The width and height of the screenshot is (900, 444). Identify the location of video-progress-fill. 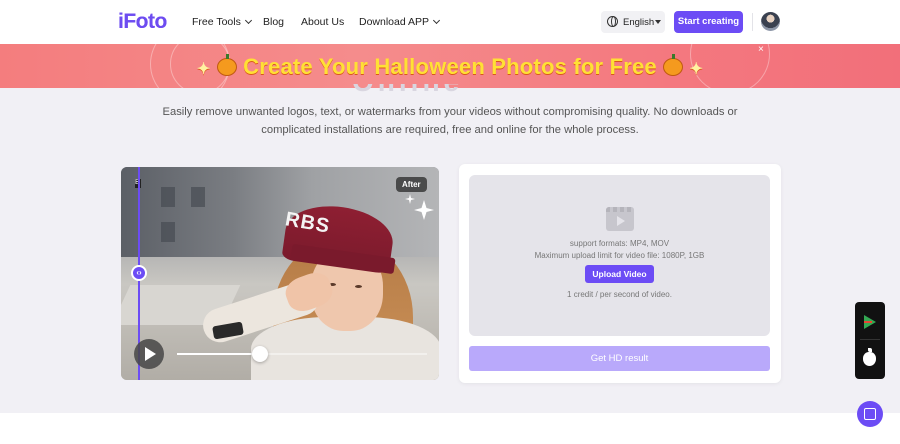
(218, 354).